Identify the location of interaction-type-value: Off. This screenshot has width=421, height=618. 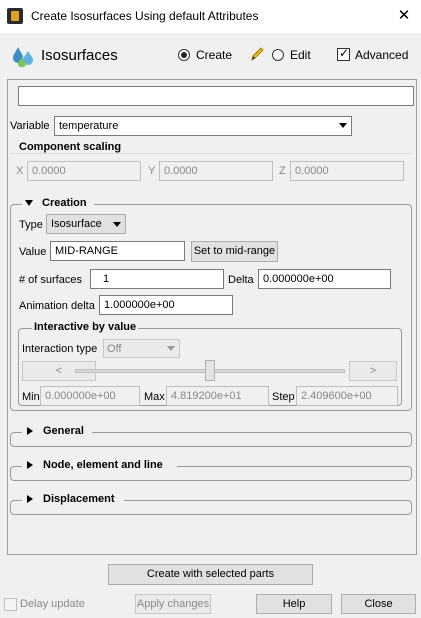
(114, 349).